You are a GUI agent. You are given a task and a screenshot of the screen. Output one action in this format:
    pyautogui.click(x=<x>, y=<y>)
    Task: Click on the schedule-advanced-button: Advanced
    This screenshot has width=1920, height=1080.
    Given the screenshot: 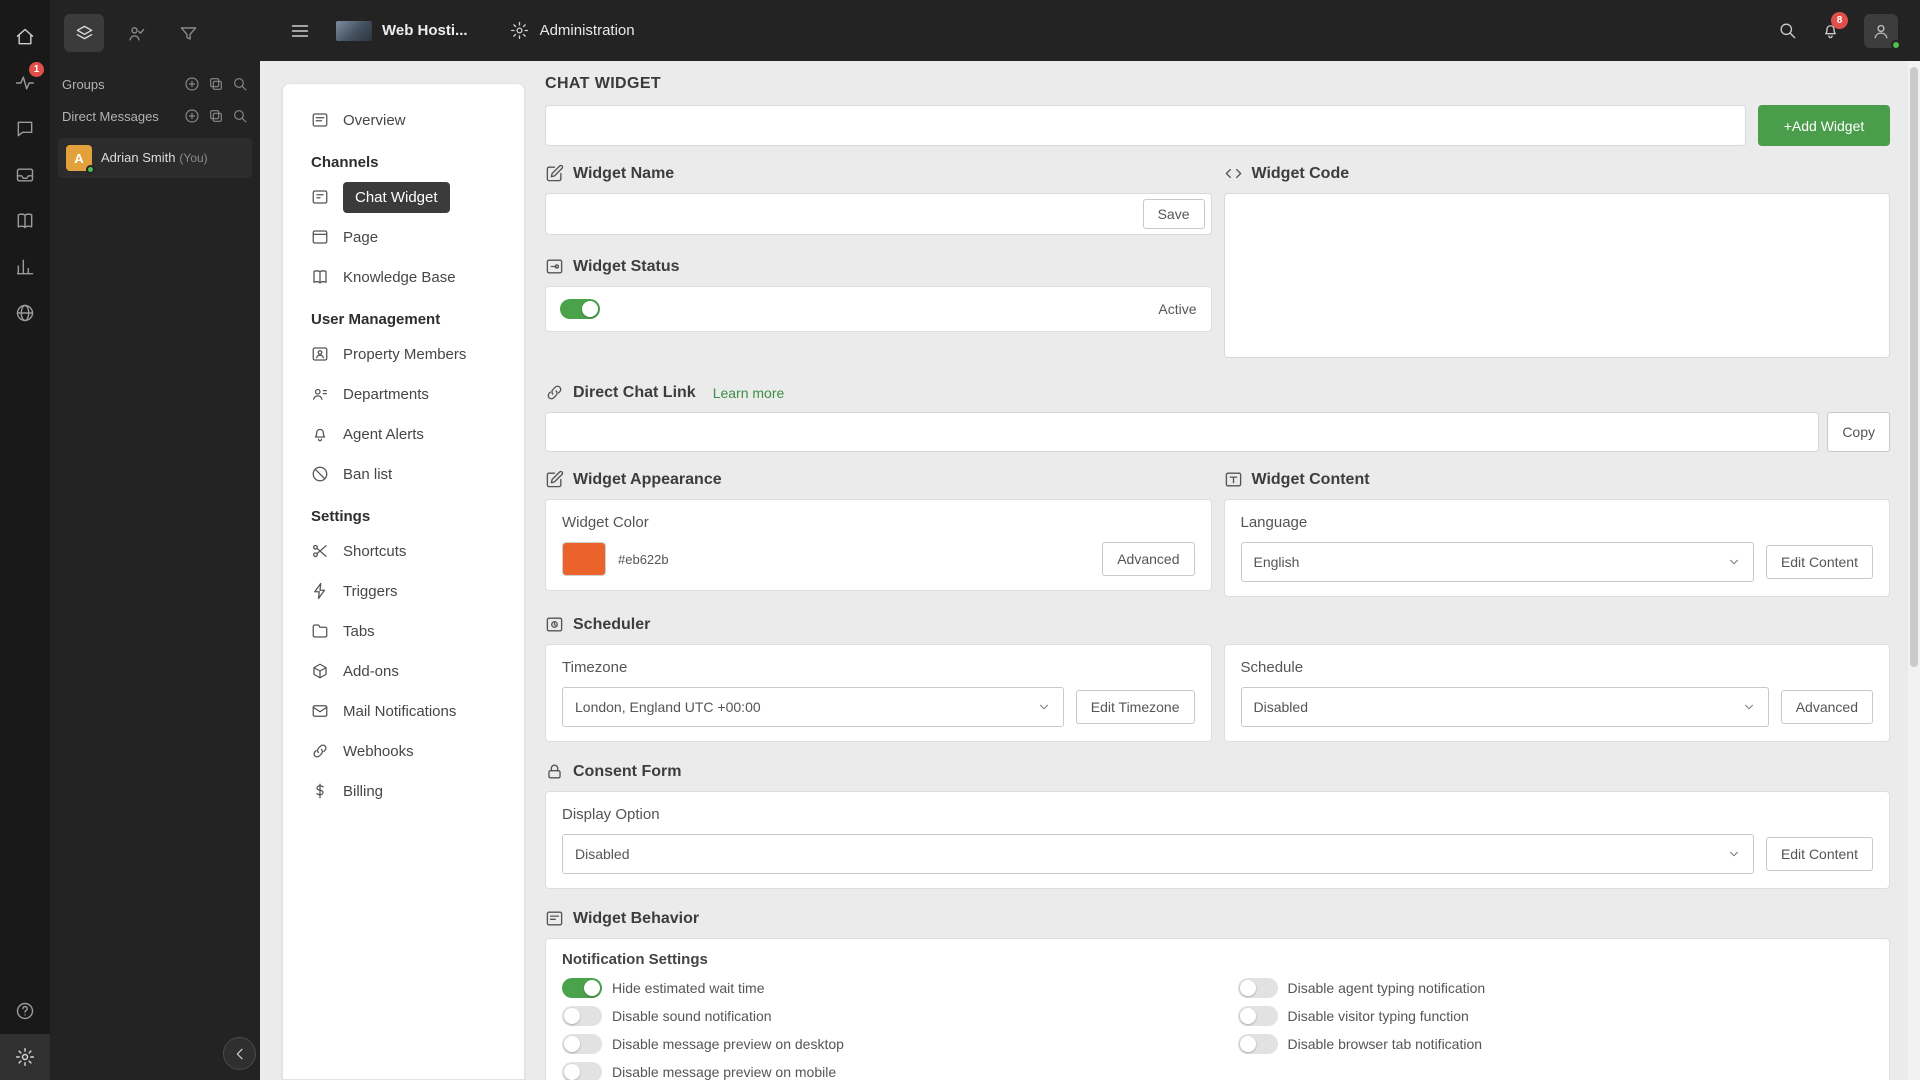 What is the action you would take?
    pyautogui.click(x=1826, y=707)
    